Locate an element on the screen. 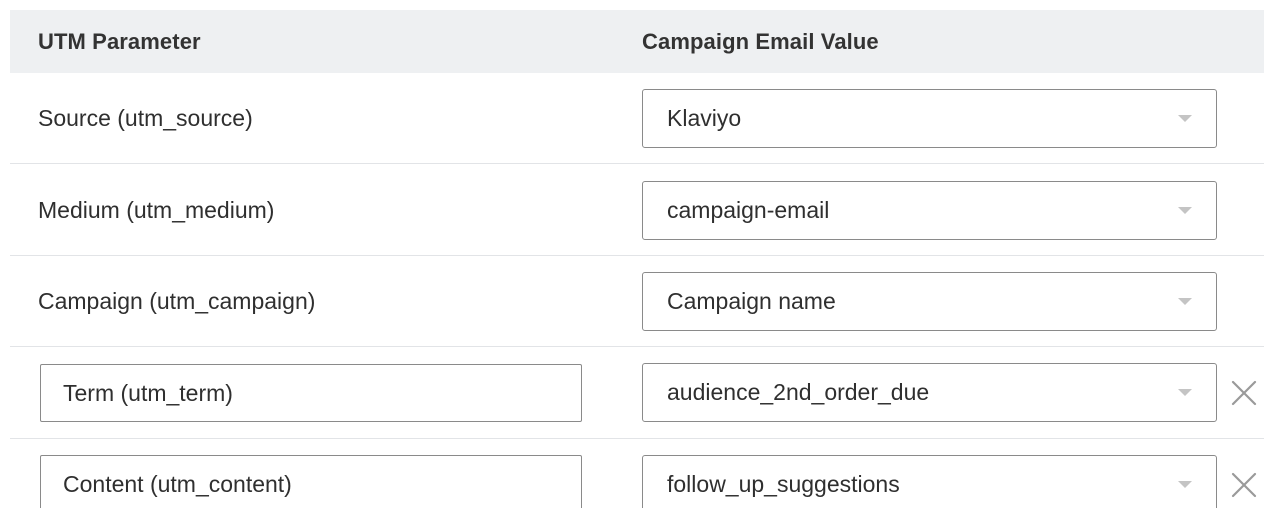 The width and height of the screenshot is (1264, 508). value-select-medium: campaign-email is located at coordinates (929, 210).